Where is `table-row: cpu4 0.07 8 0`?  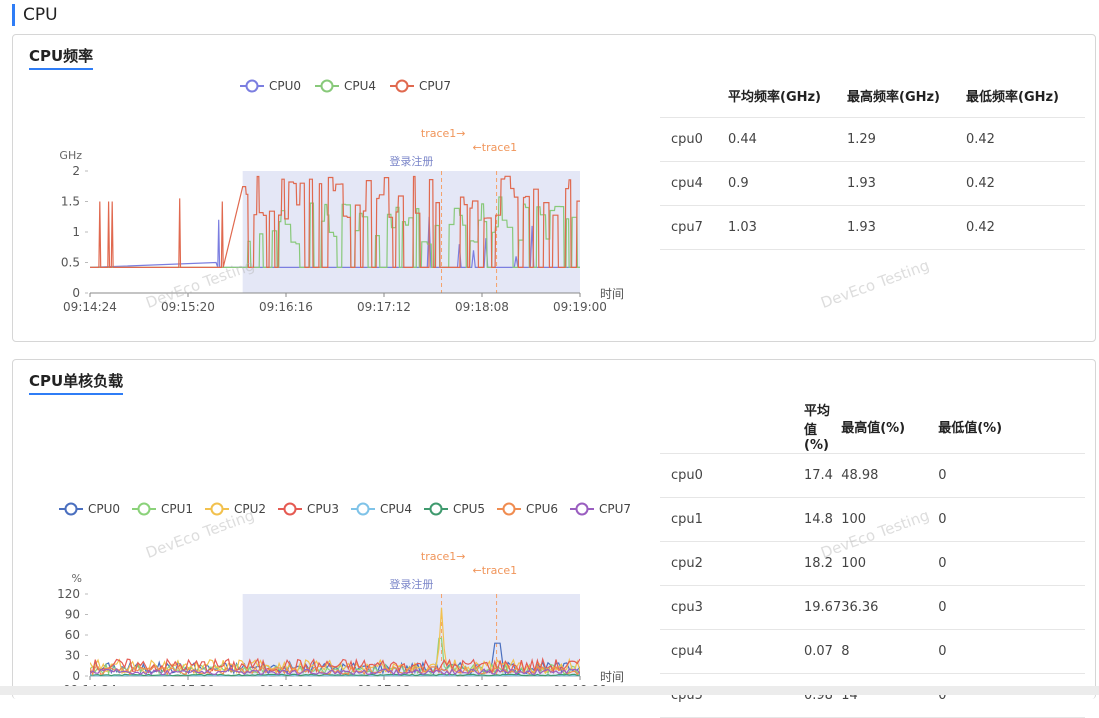 table-row: cpu4 0.07 8 0 is located at coordinates (872, 651).